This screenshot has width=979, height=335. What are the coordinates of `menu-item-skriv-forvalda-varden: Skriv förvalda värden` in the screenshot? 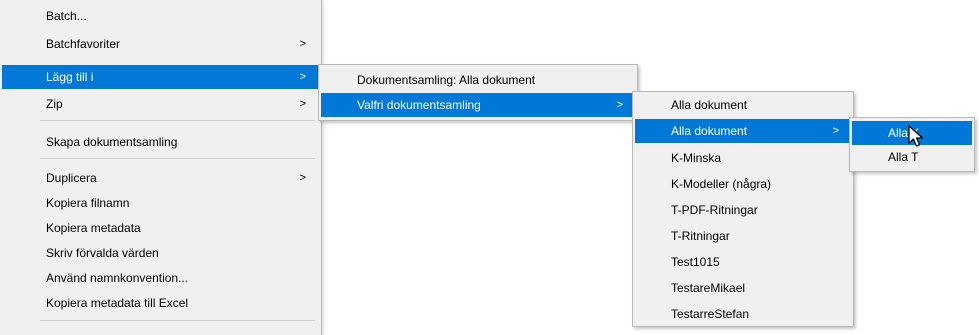 It's located at (160, 253).